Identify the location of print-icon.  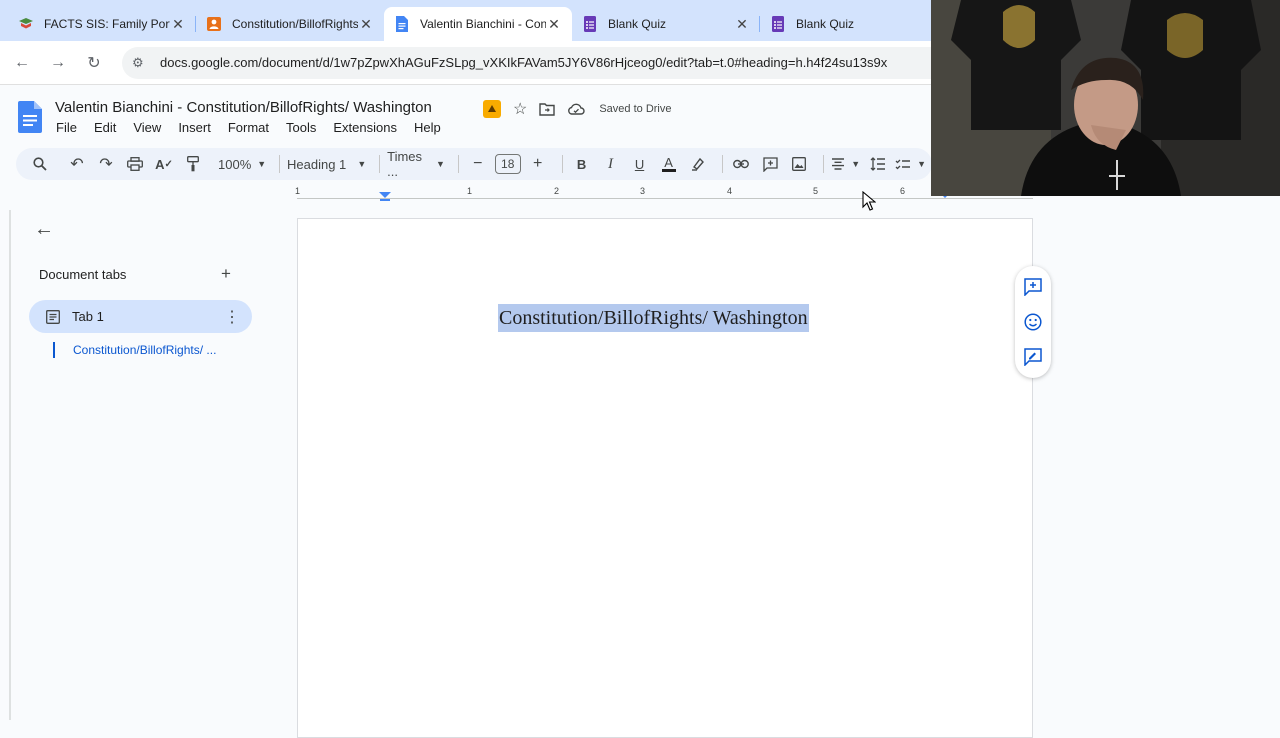
(135, 164).